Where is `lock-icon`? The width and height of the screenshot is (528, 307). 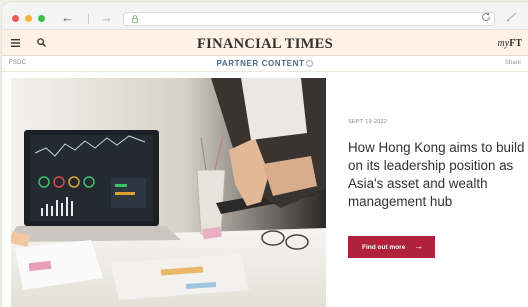
lock-icon is located at coordinates (135, 19).